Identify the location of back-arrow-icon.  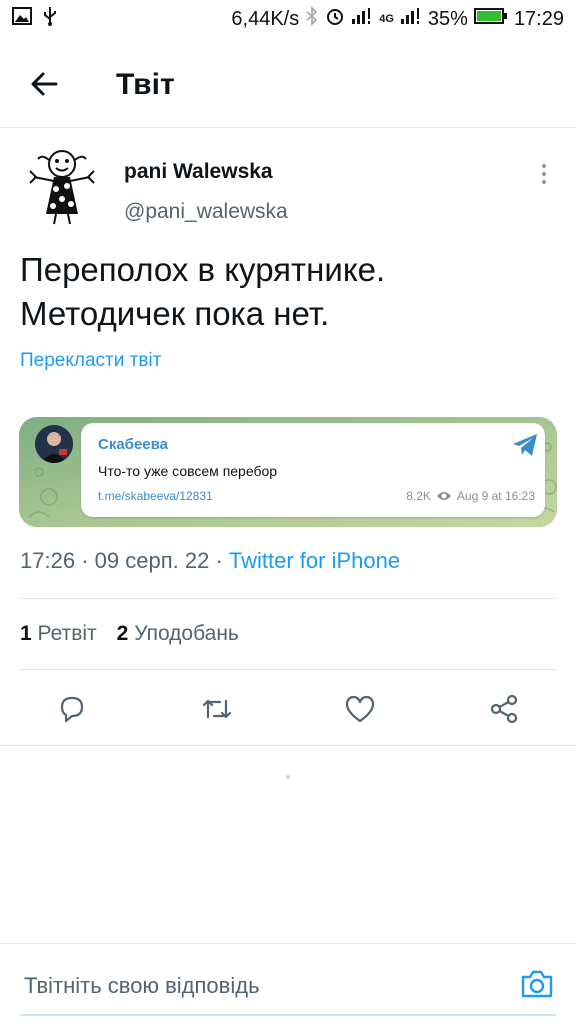
(44, 84).